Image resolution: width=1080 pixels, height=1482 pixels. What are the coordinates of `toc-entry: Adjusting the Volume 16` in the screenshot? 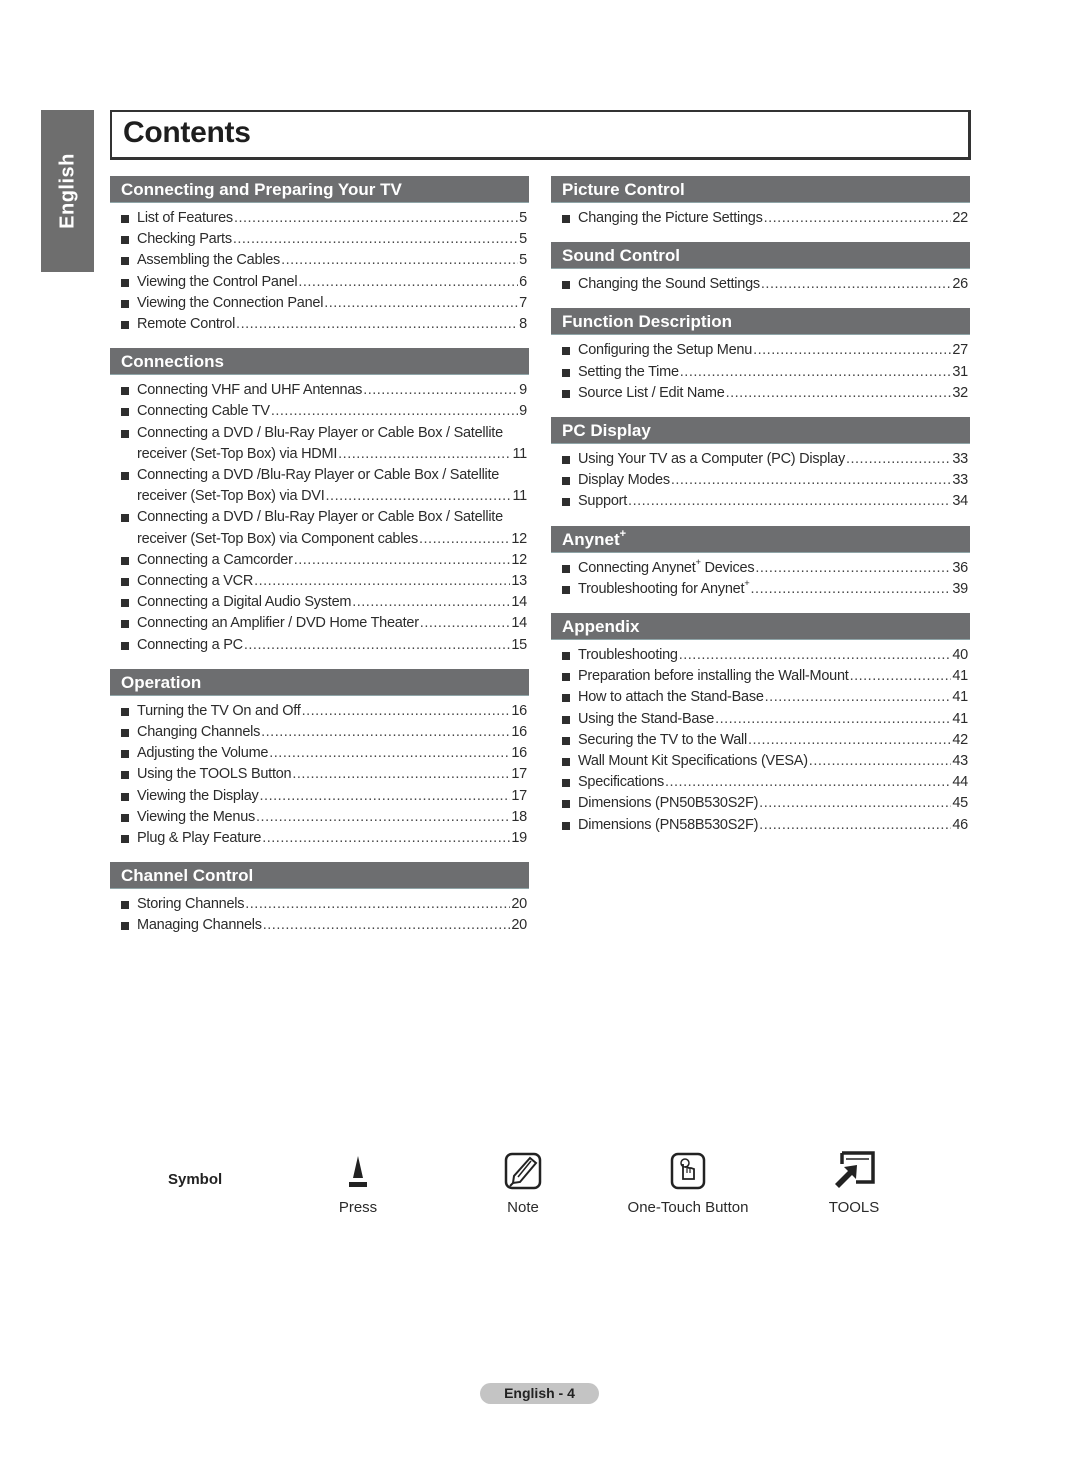 It's located at (319, 753).